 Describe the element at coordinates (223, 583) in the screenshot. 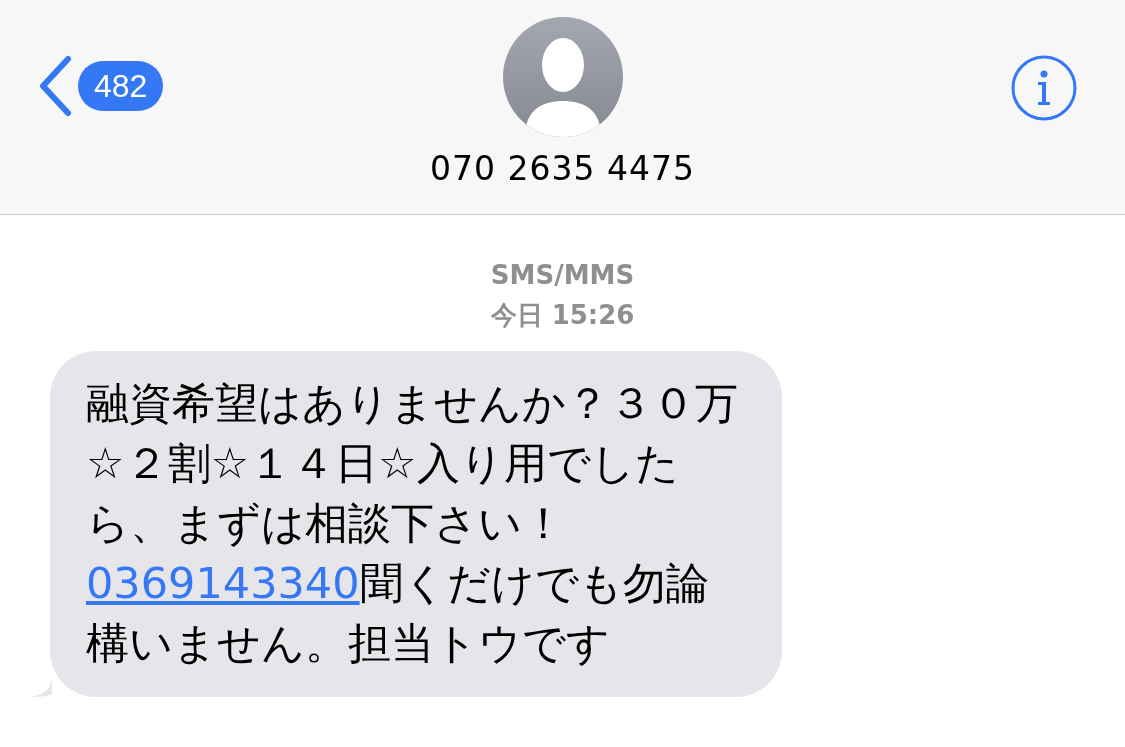

I see `phone-link: 0369143340` at that location.